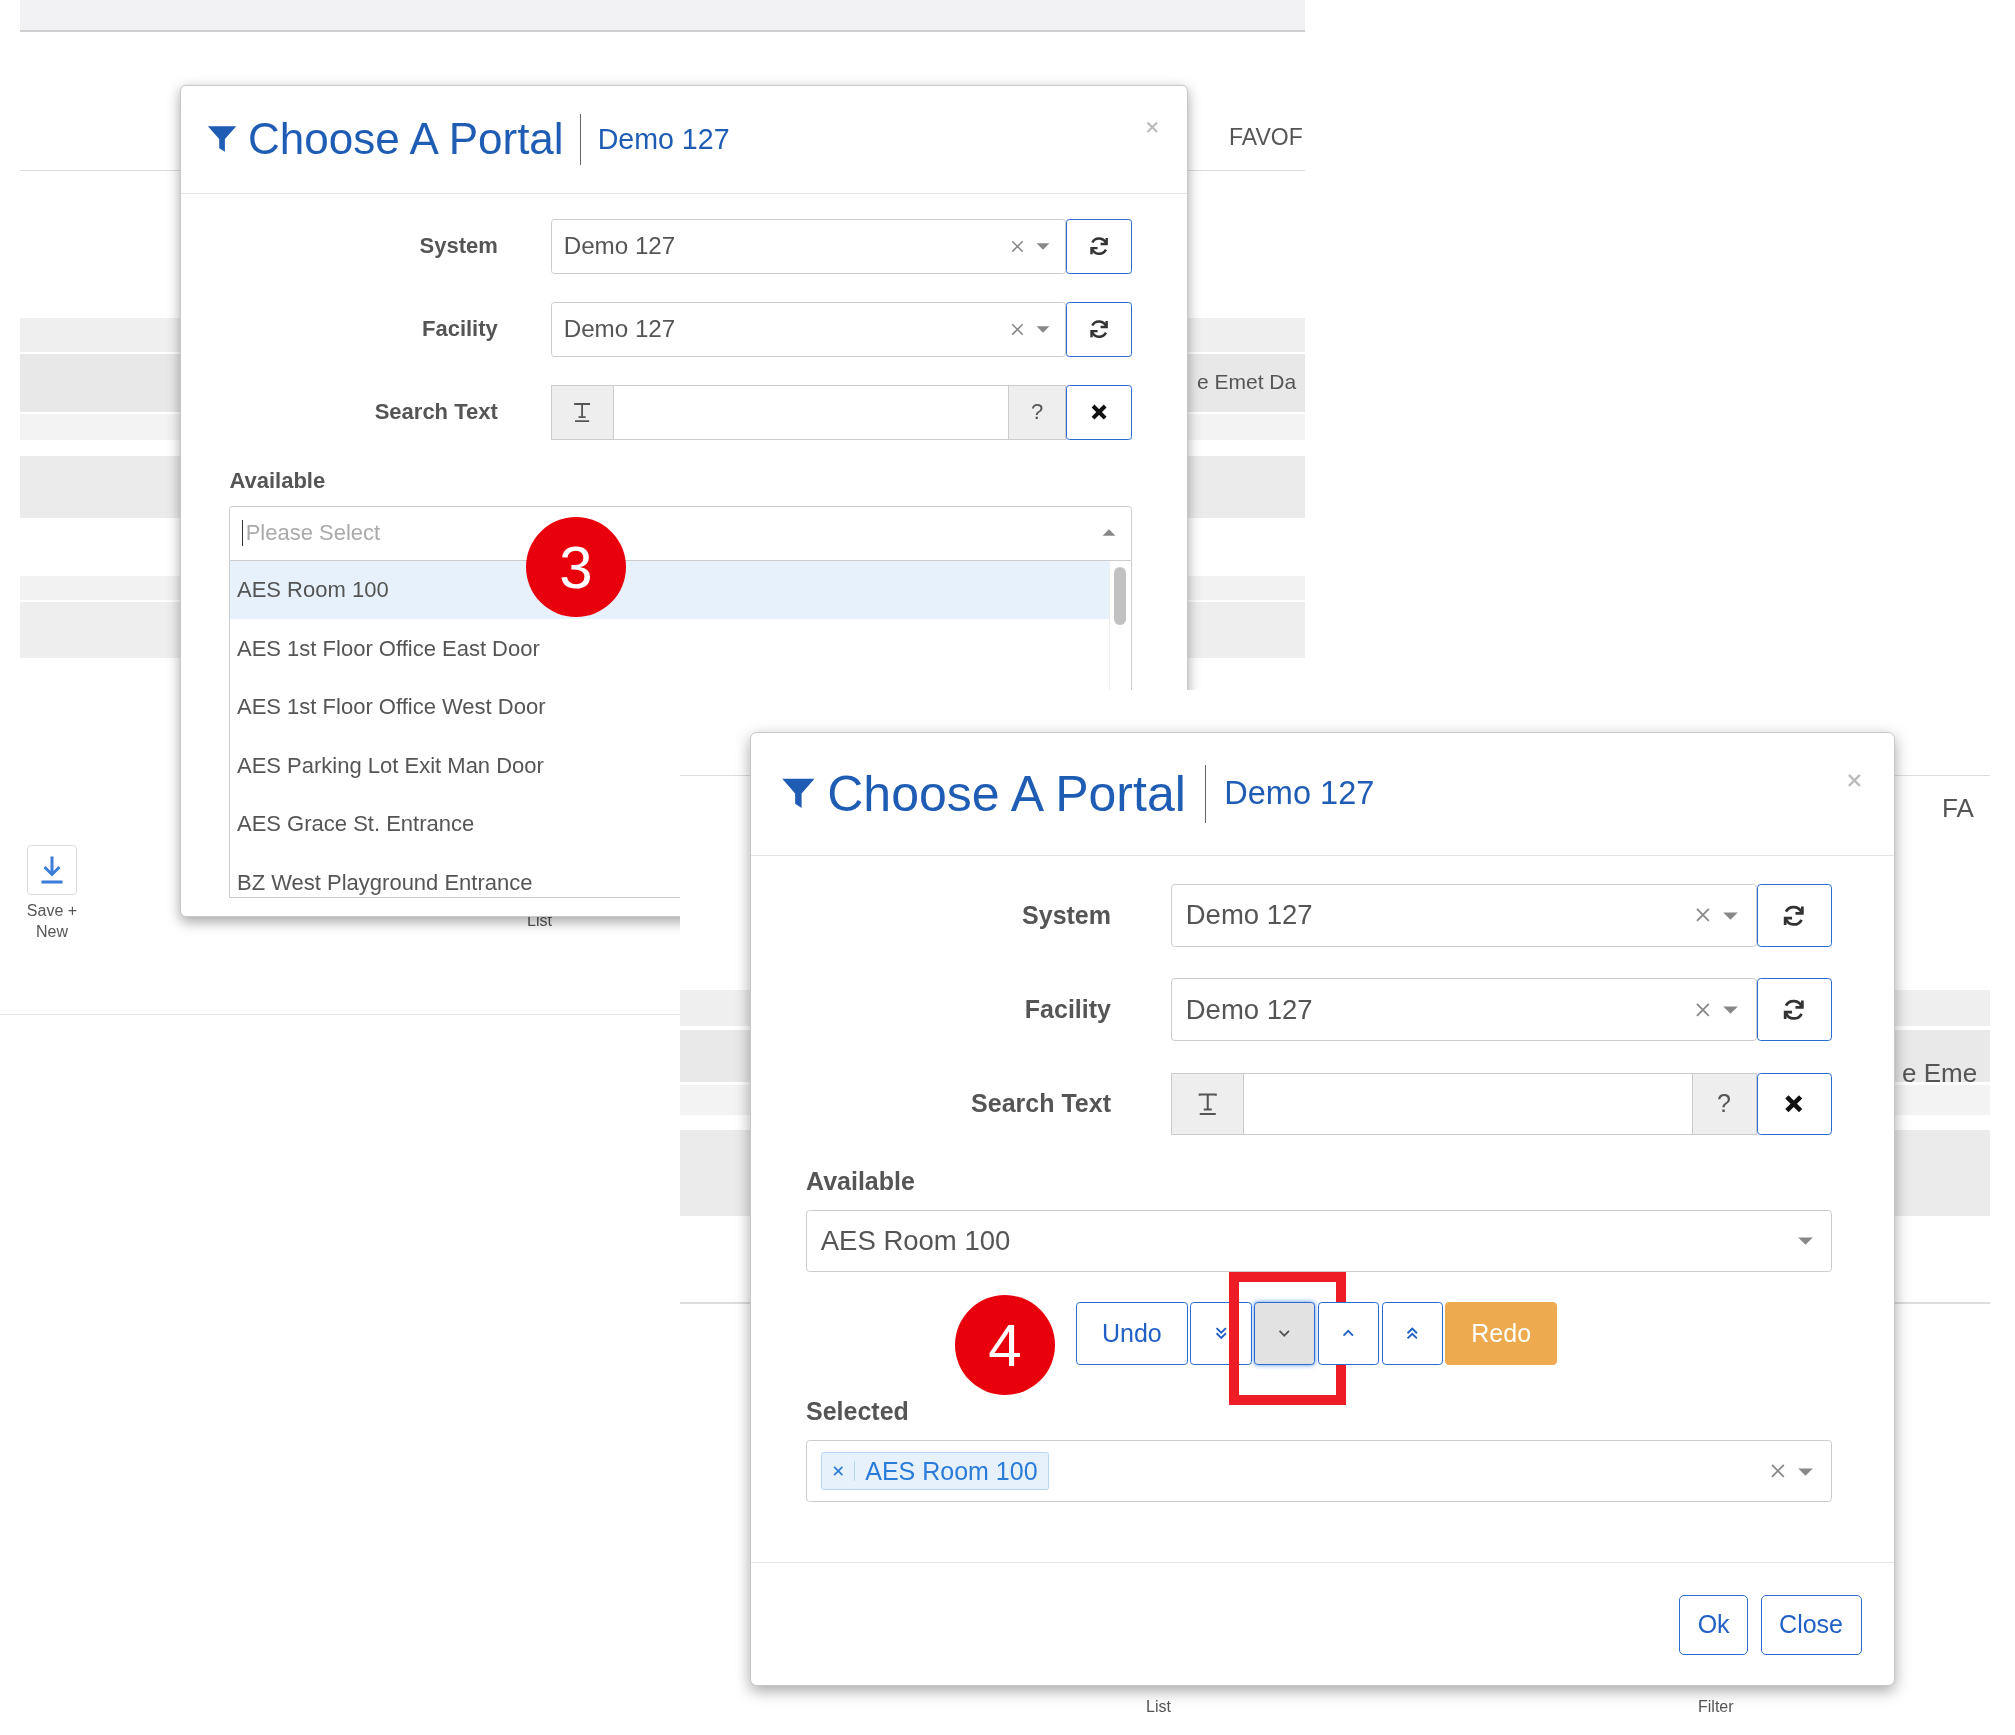 This screenshot has height=1735, width=2015. I want to click on dialog-button: Ok, so click(1714, 1624).